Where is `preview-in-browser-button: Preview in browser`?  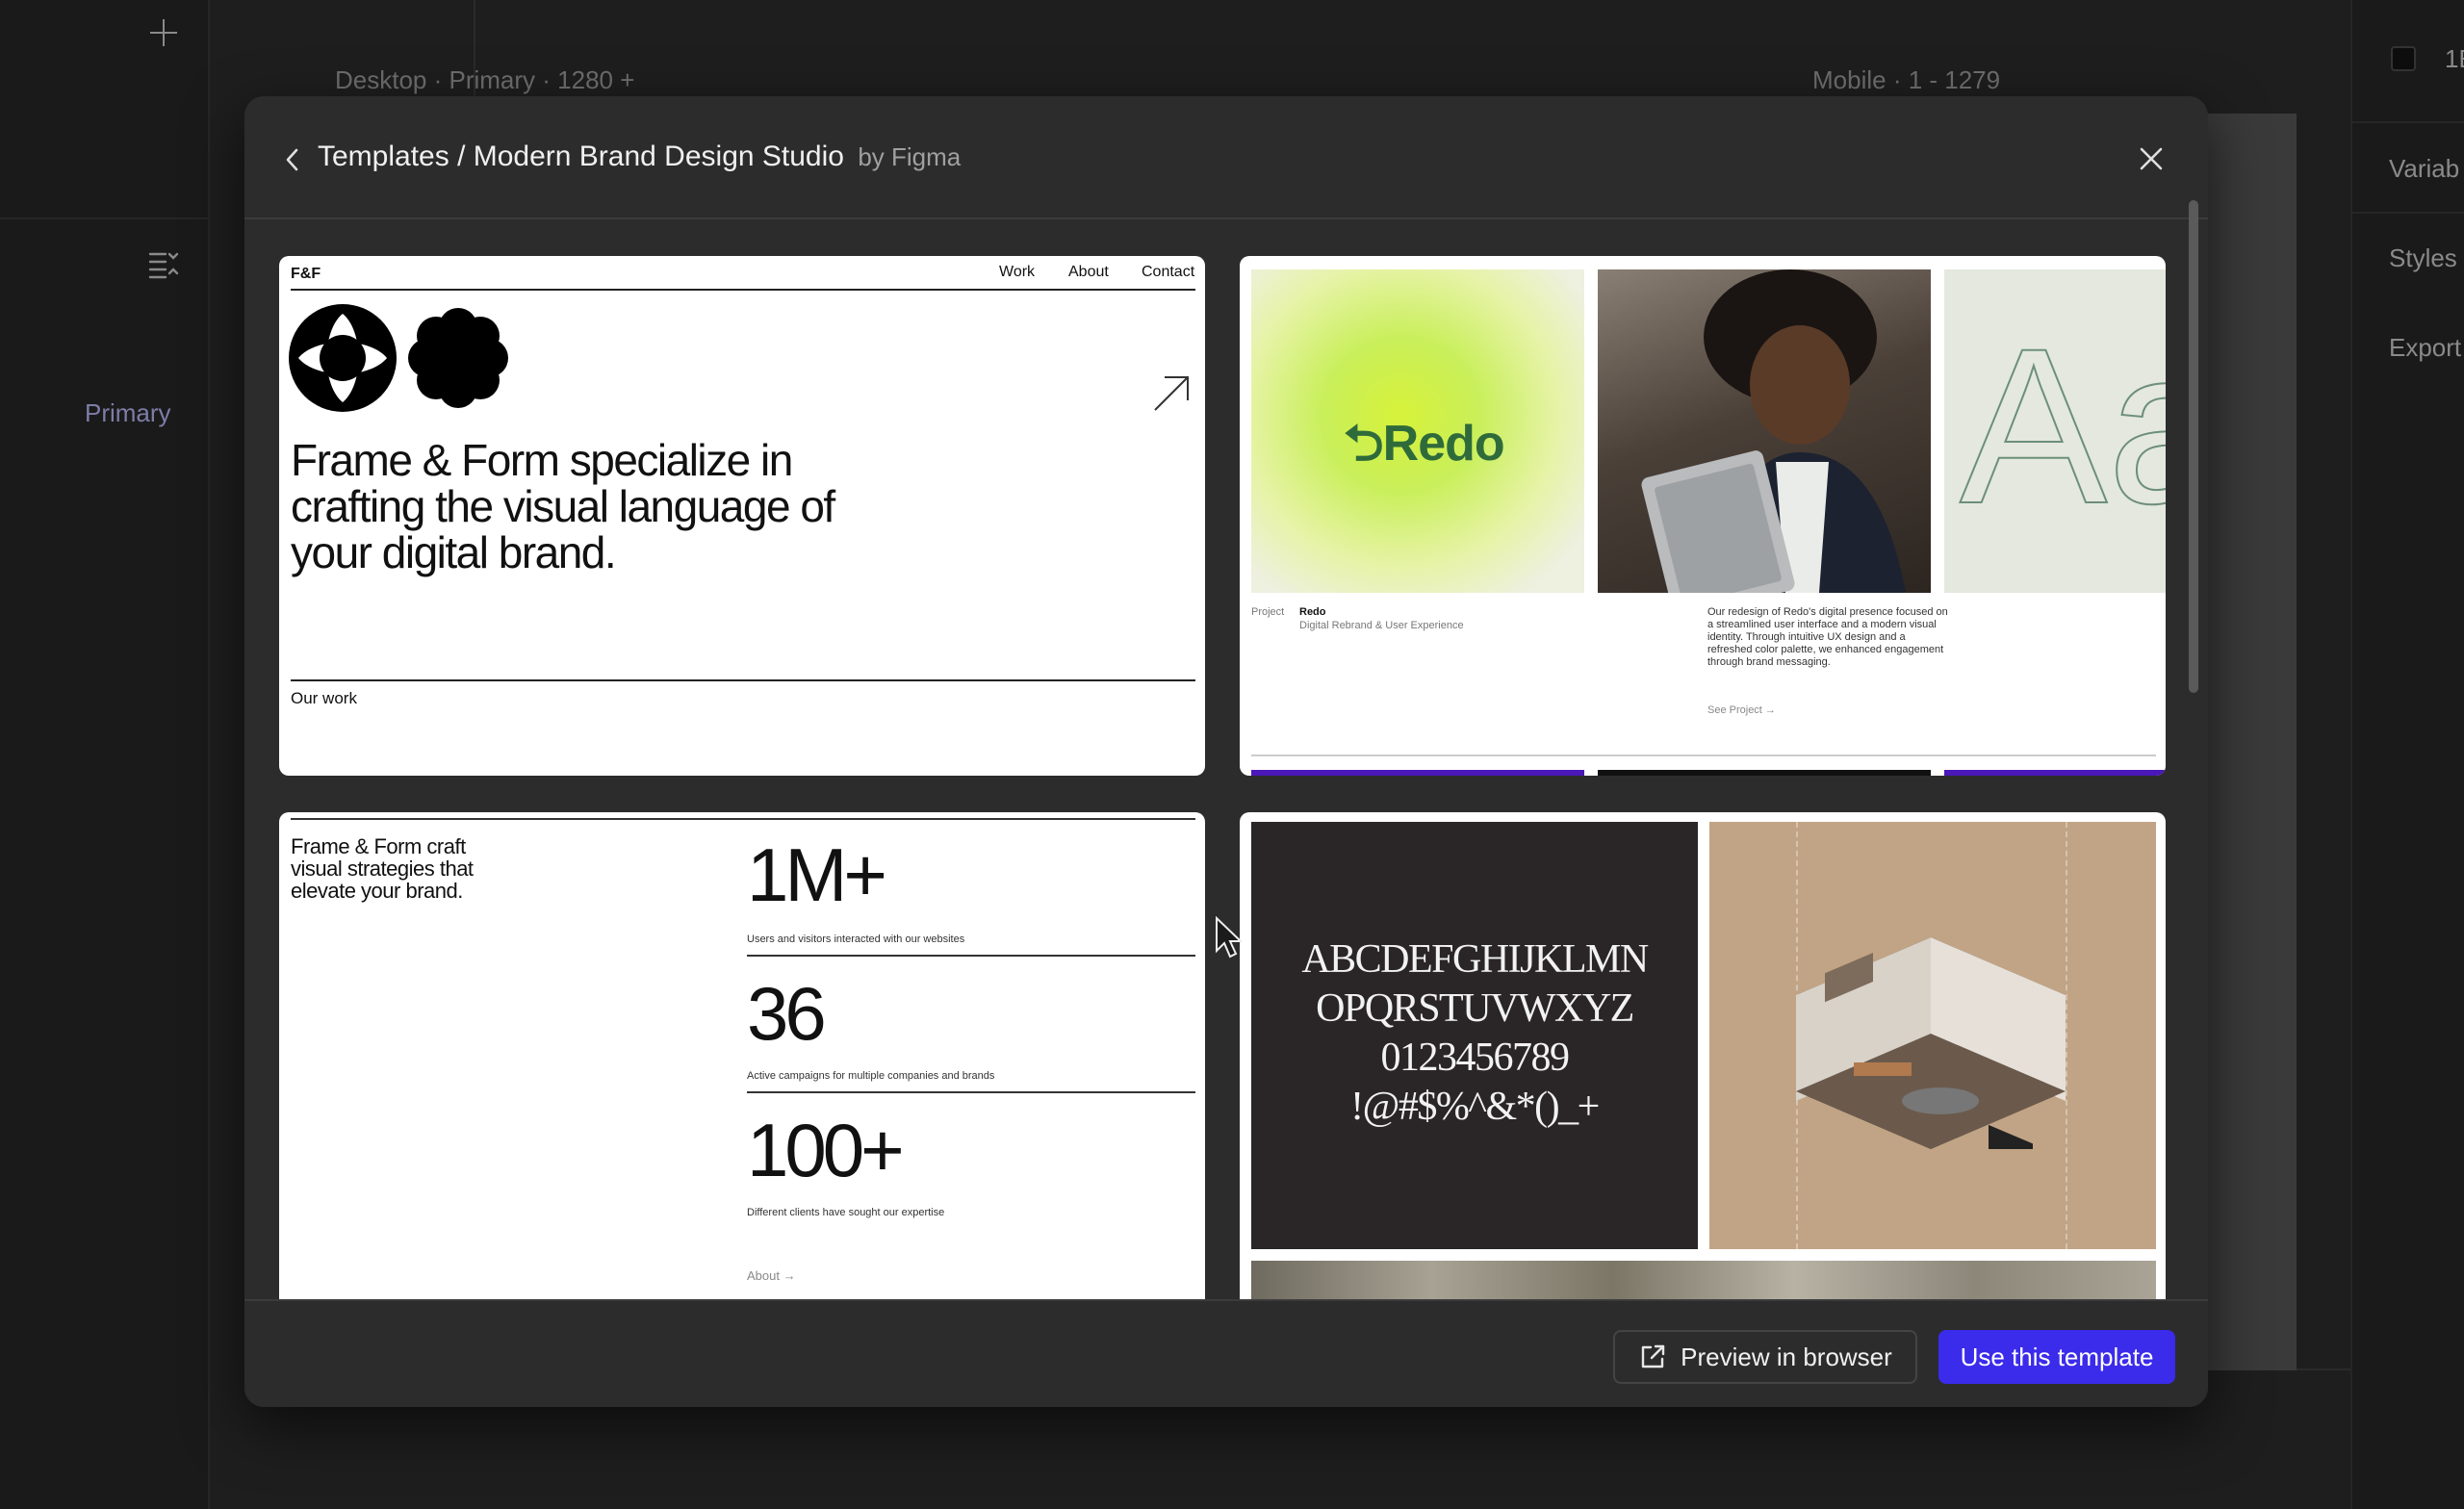
preview-in-browser-button: Preview in browser is located at coordinates (1765, 1357).